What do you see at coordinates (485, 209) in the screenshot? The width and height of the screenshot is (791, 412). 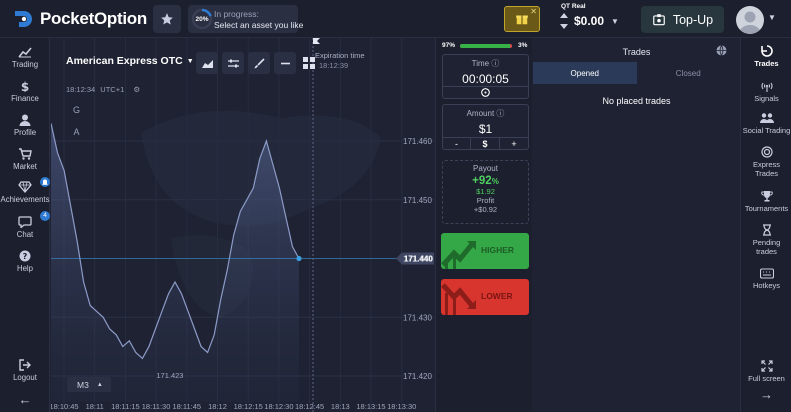 I see `profit-amount: +$0.92` at bounding box center [485, 209].